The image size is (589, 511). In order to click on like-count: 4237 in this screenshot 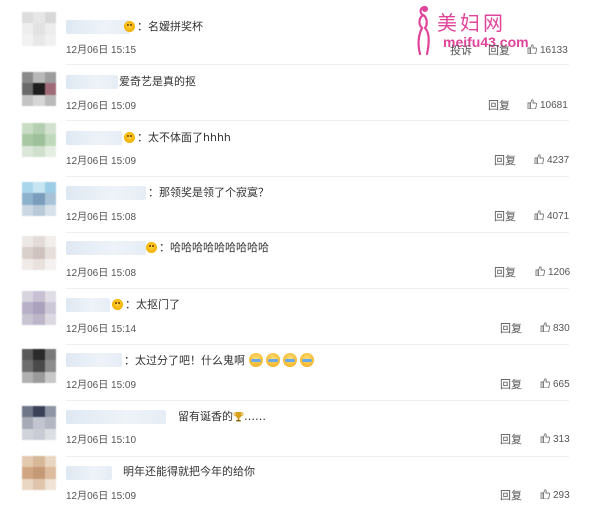, I will do `click(558, 160)`.